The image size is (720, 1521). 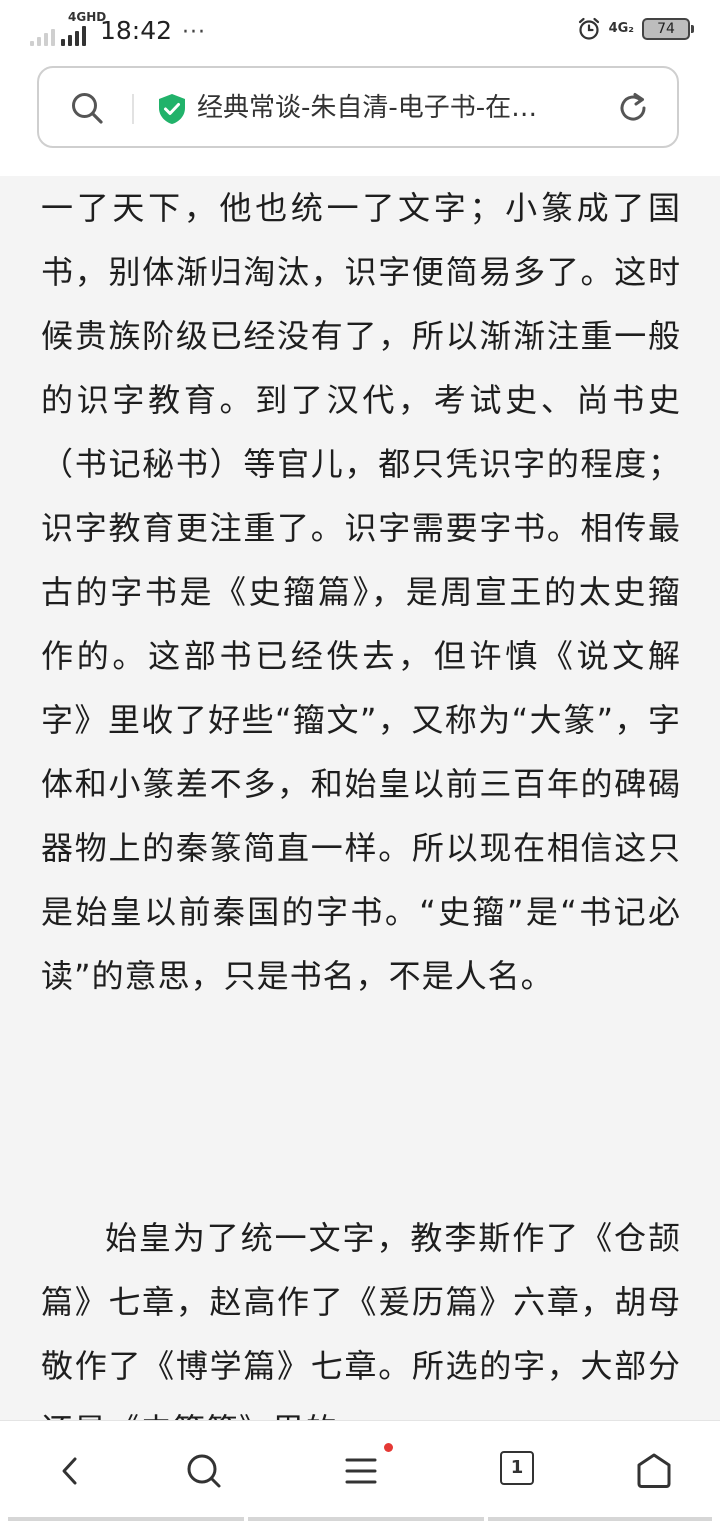 What do you see at coordinates (588, 28) in the screenshot?
I see `alarm-clock-icon` at bounding box center [588, 28].